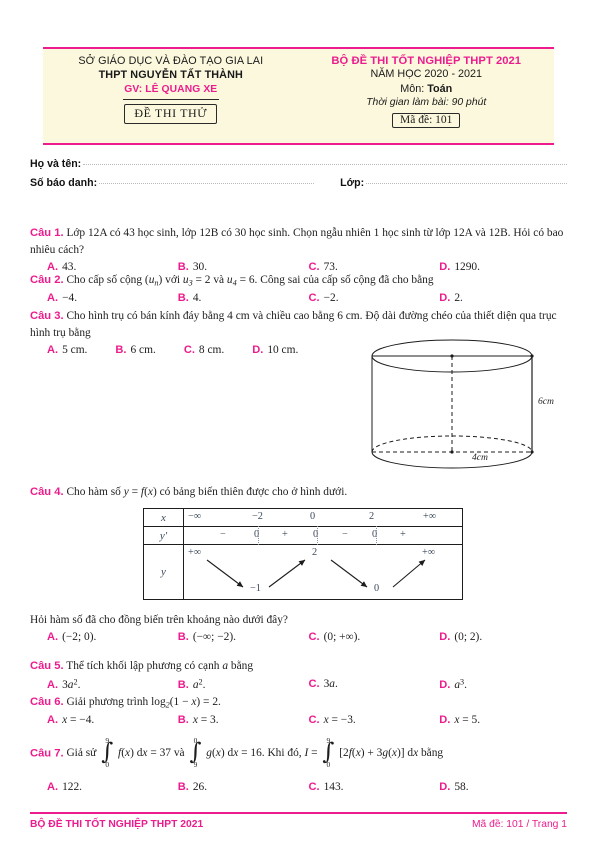 The width and height of the screenshot is (597, 843). Describe the element at coordinates (200, 787) in the screenshot. I see `choice-b-value: 26.` at that location.